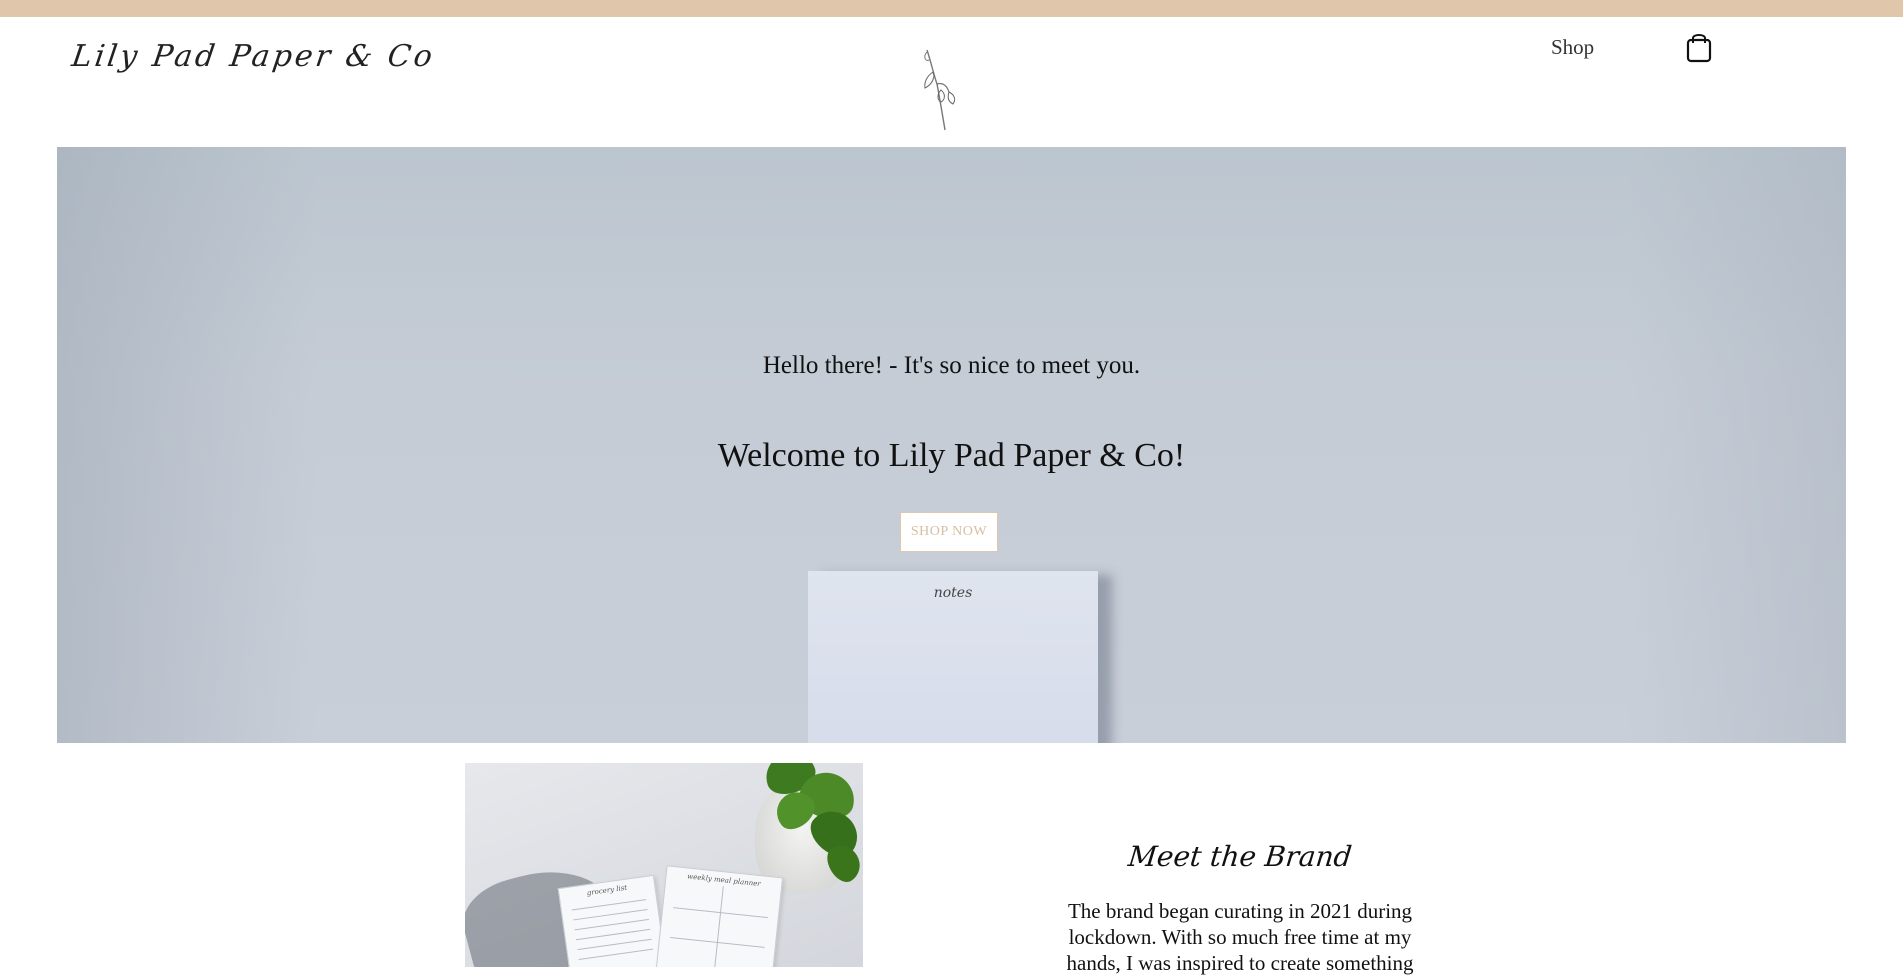 This screenshot has width=1903, height=976. I want to click on notepad-label: notes, so click(953, 593).